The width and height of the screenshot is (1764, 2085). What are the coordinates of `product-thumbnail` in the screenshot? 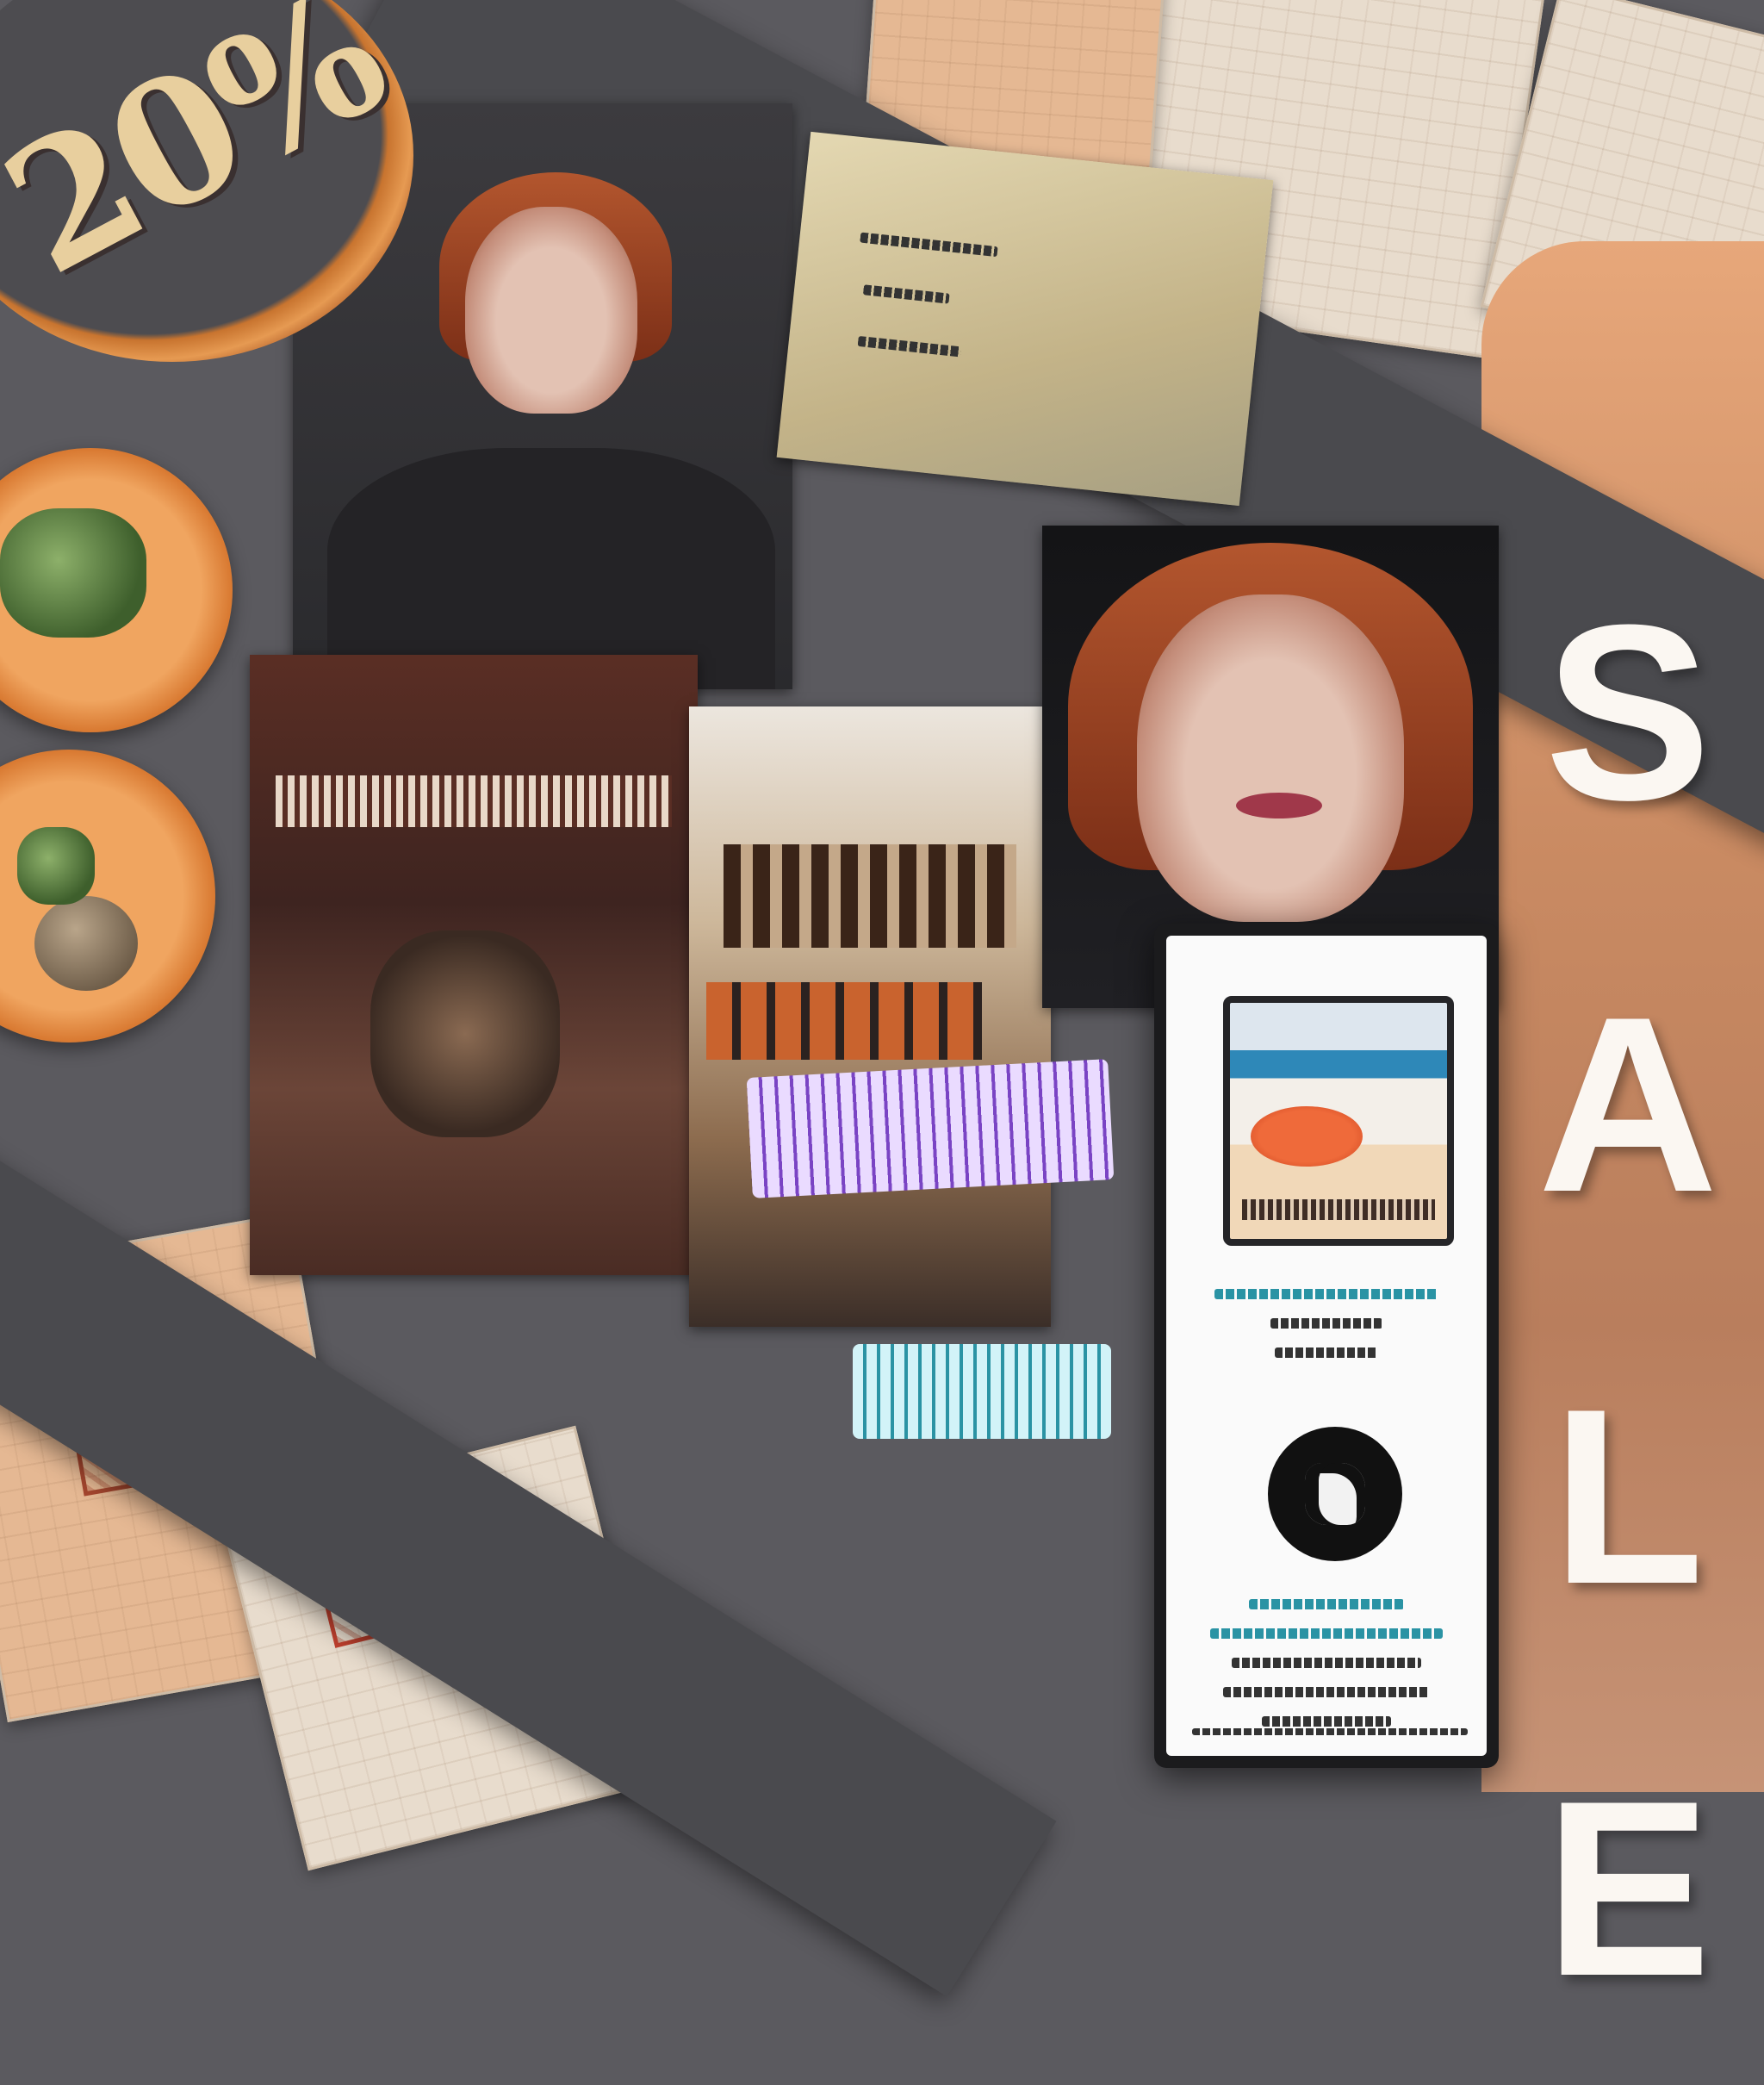 It's located at (1338, 1121).